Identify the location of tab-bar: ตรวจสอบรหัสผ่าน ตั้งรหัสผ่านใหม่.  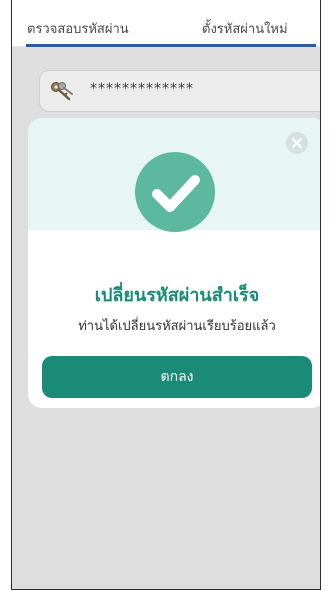
(166, 23).